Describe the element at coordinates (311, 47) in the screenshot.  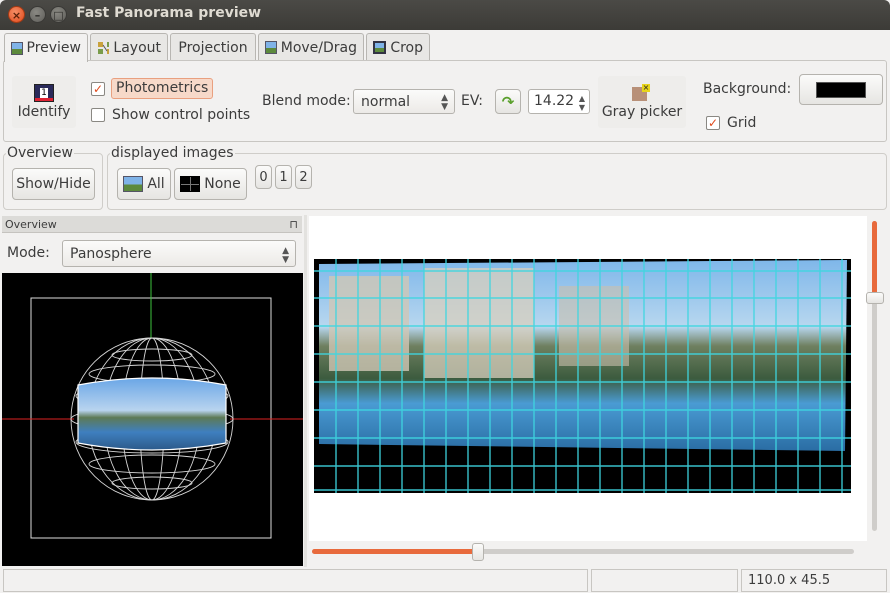
I see `tab-move-drag: Move/Drag` at that location.